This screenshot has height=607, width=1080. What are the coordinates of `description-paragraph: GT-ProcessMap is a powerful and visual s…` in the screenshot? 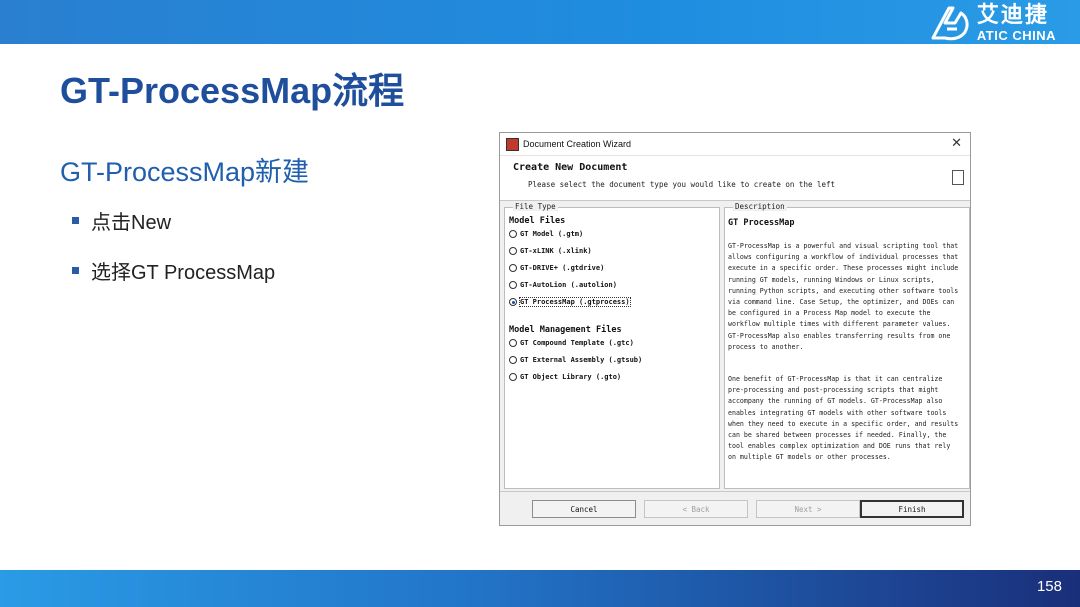 It's located at (843, 296).